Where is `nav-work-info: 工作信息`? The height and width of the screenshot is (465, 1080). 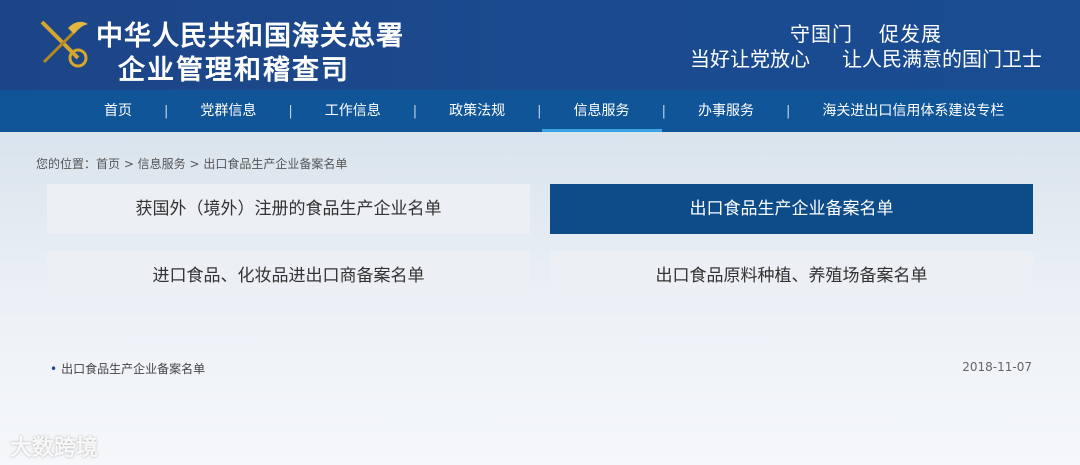
nav-work-info: 工作信息 is located at coordinates (353, 111).